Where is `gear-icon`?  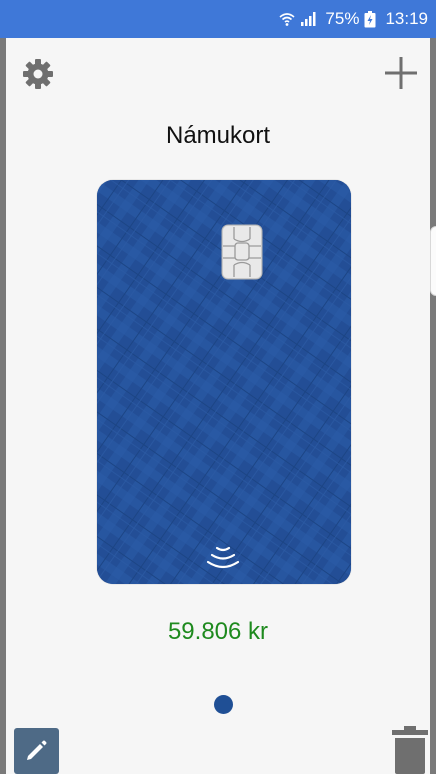
gear-icon is located at coordinates (38, 74).